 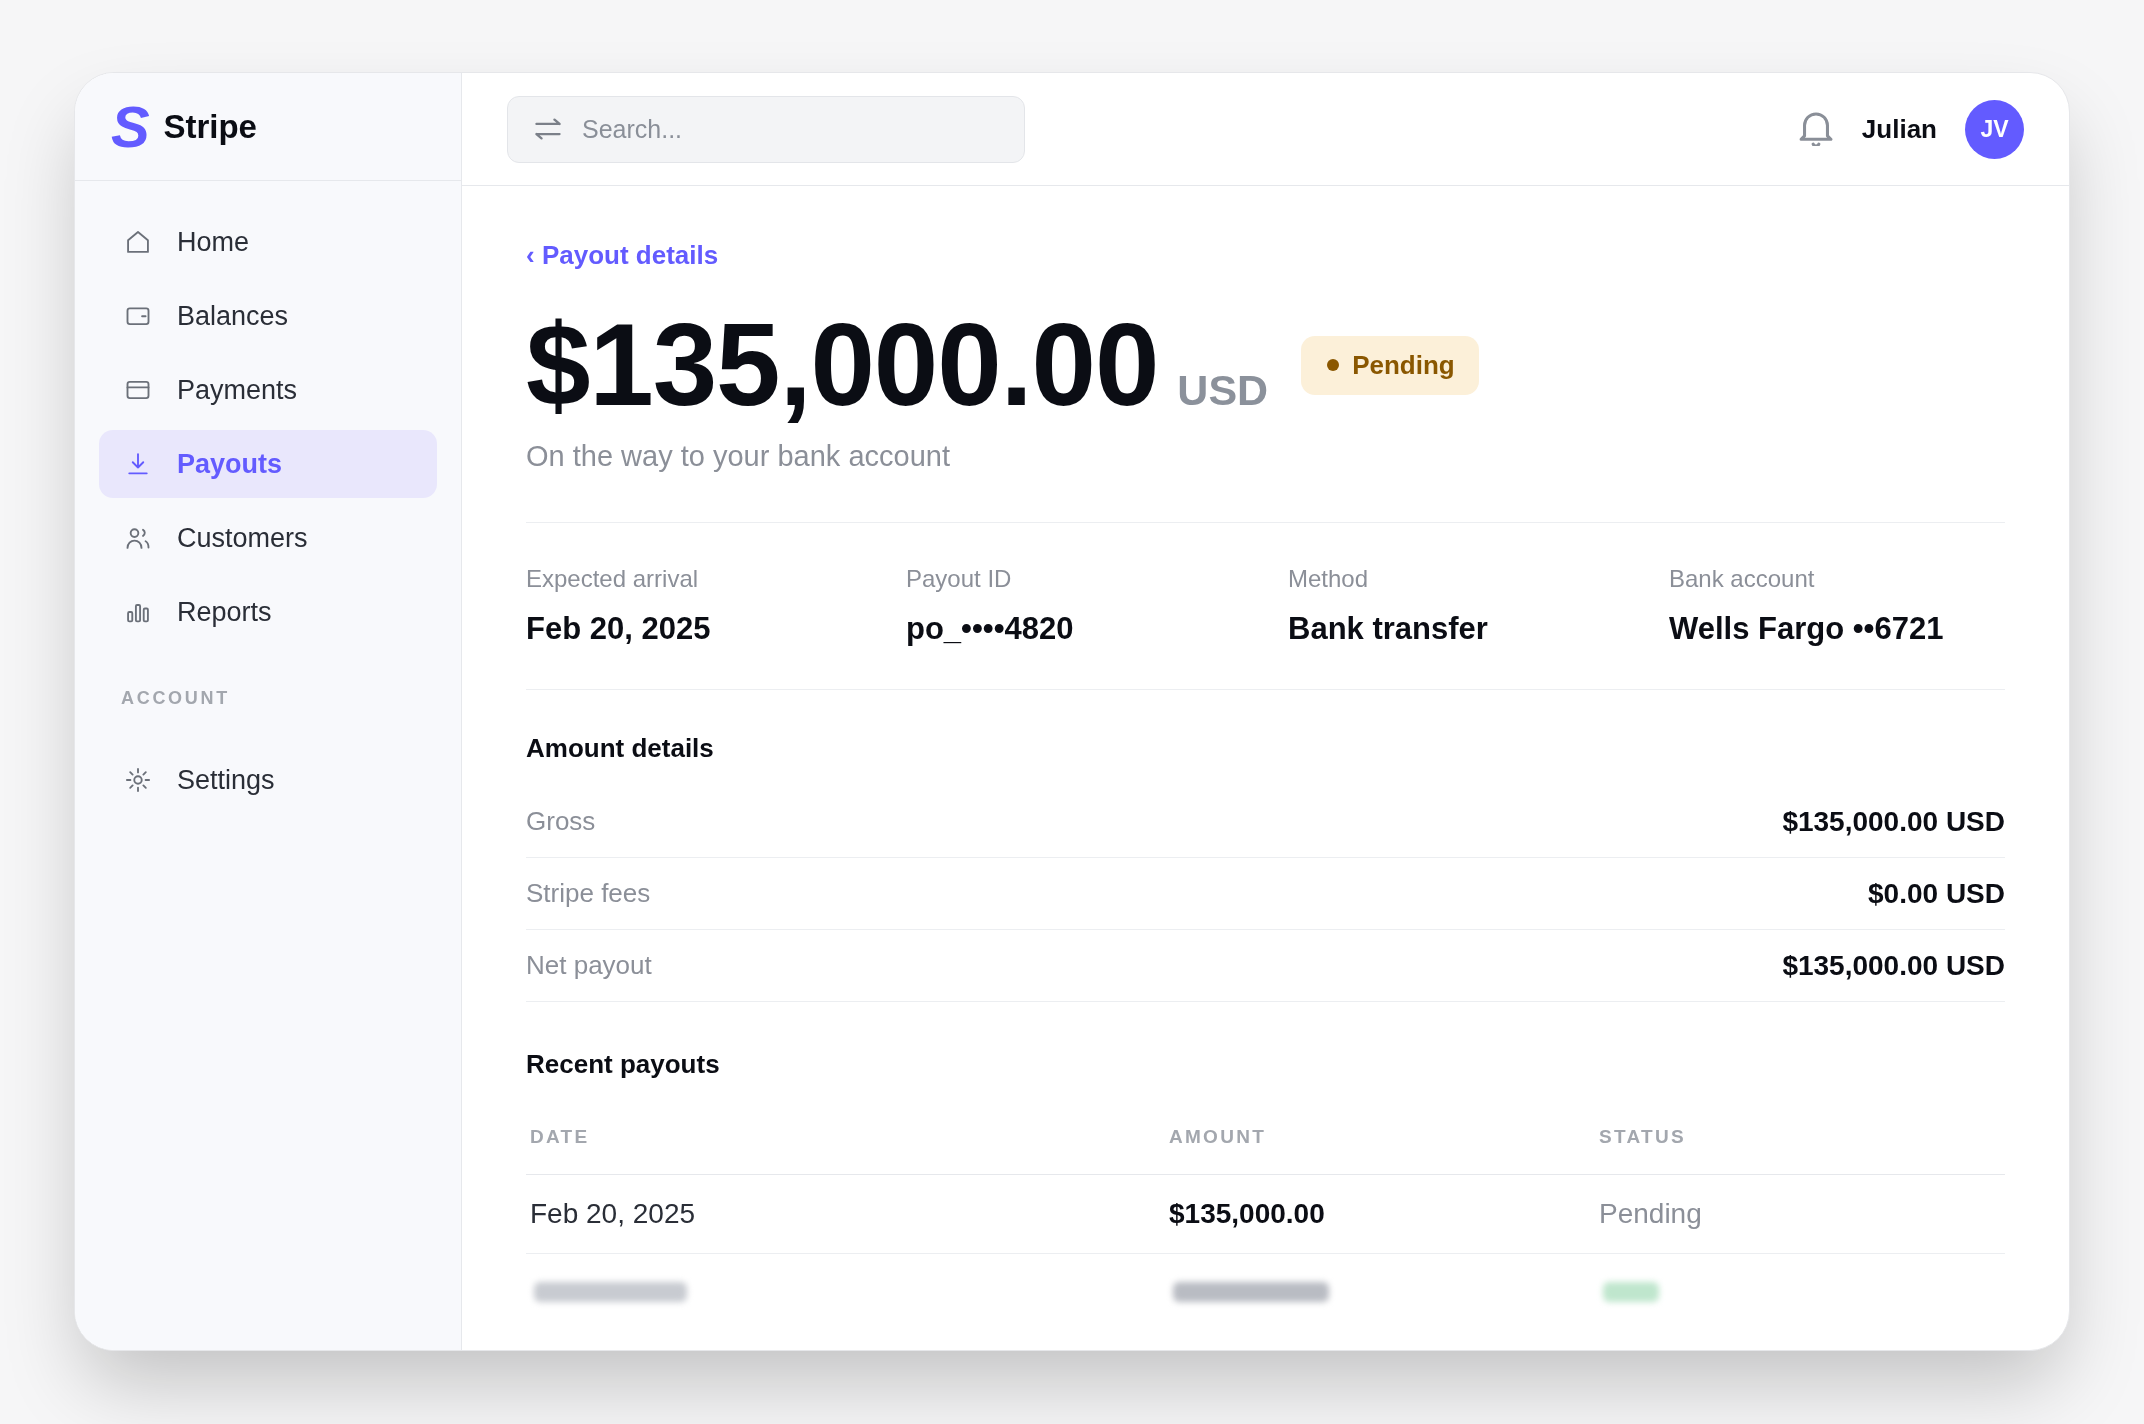 What do you see at coordinates (842, 365) in the screenshot?
I see `payout-amount: $135,000.00` at bounding box center [842, 365].